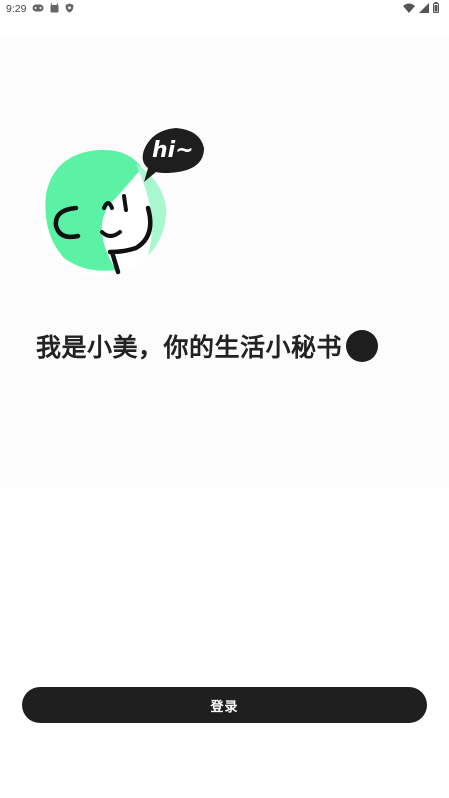 The image size is (449, 798). Describe the element at coordinates (424, 9) in the screenshot. I see `signal-icon` at that location.